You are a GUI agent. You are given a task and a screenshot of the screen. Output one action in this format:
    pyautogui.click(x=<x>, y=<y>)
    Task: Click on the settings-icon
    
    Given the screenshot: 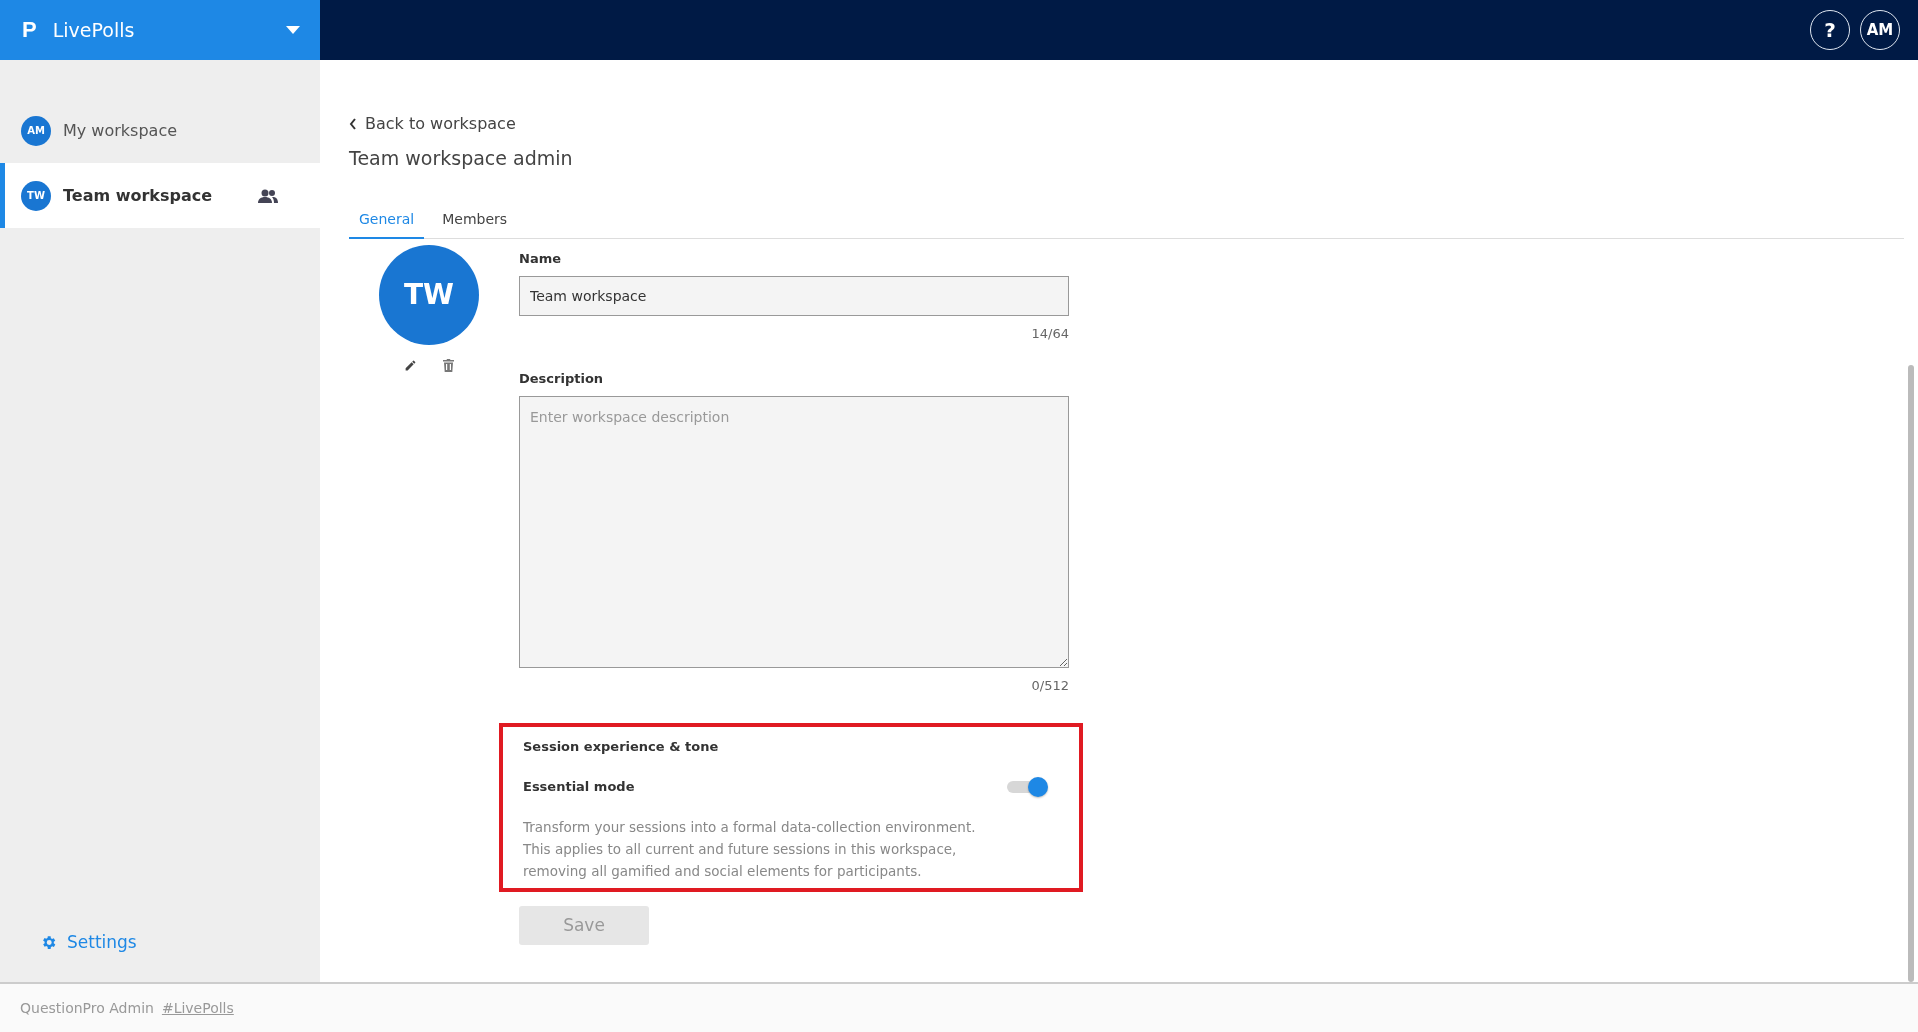 What is the action you would take?
    pyautogui.click(x=48, y=942)
    